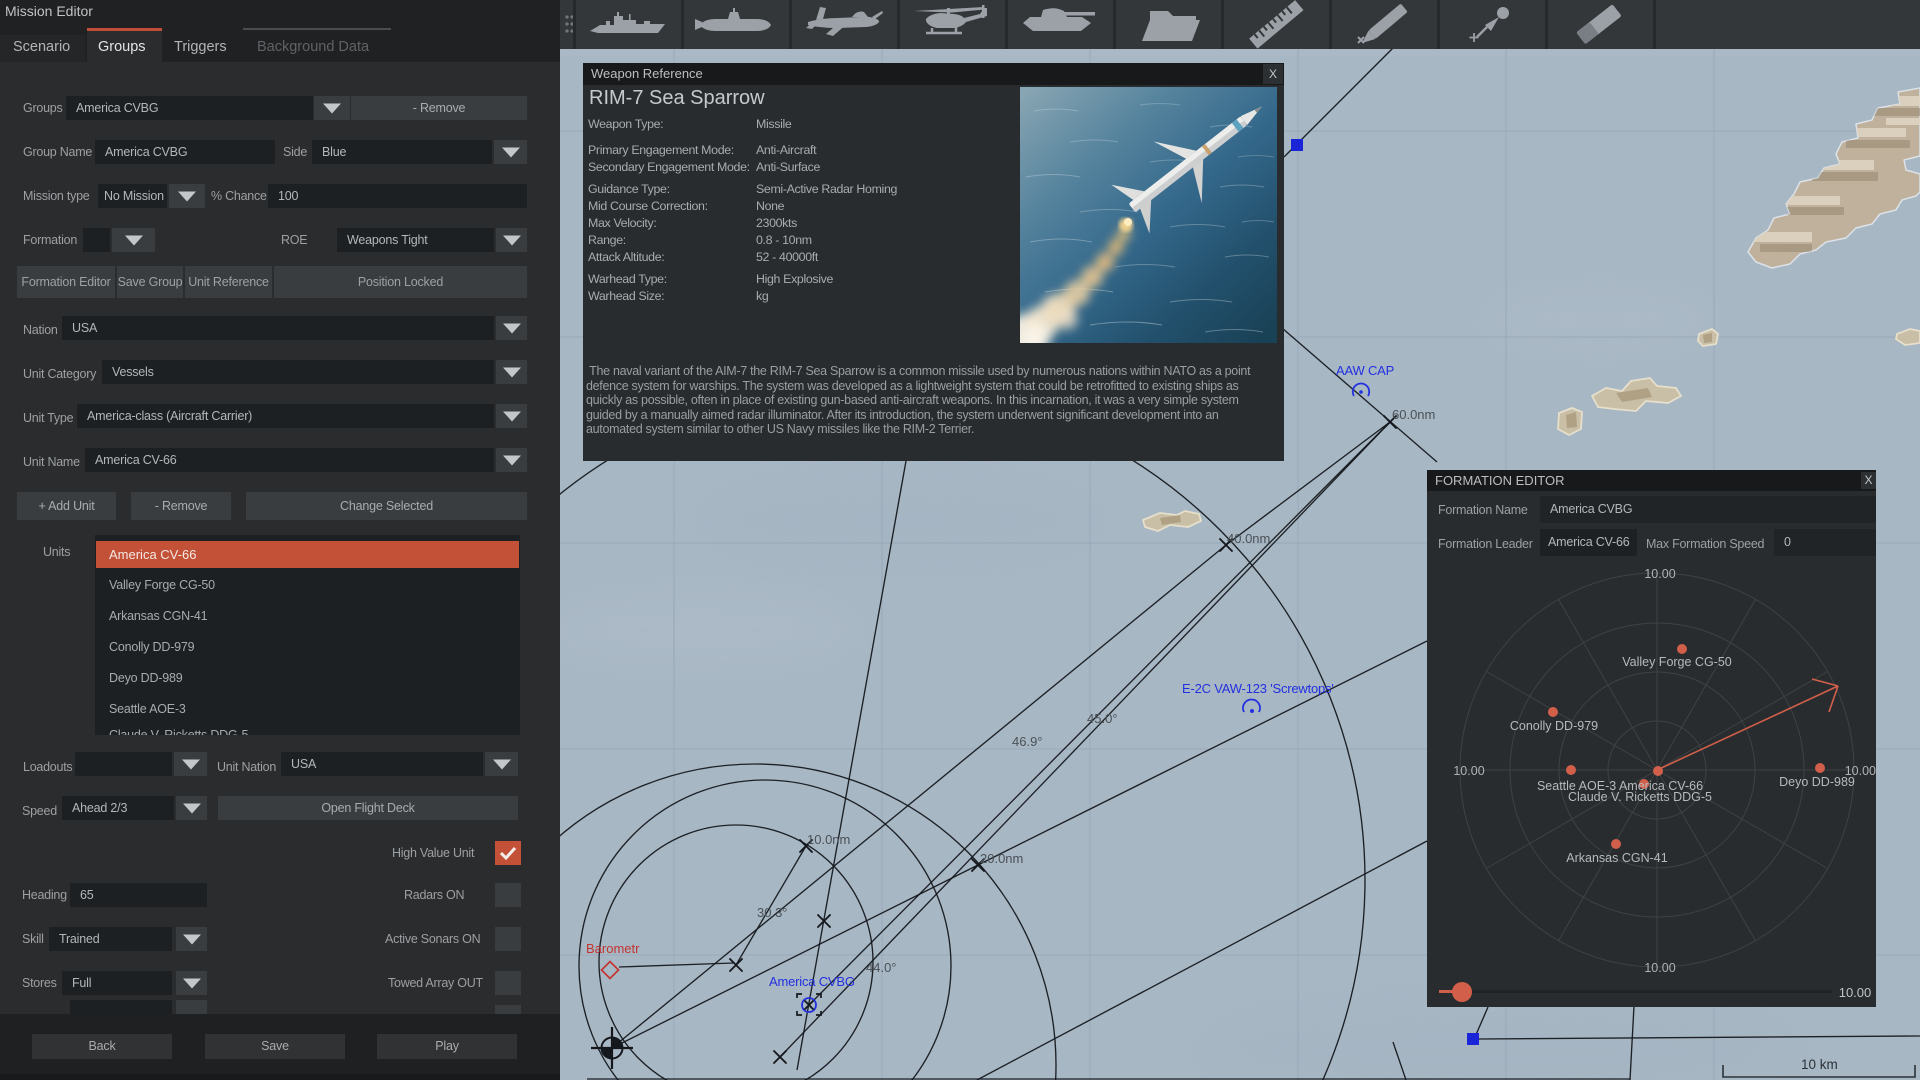  What do you see at coordinates (1554, 726) in the screenshot?
I see `svg-text: Conolly DD-979` at bounding box center [1554, 726].